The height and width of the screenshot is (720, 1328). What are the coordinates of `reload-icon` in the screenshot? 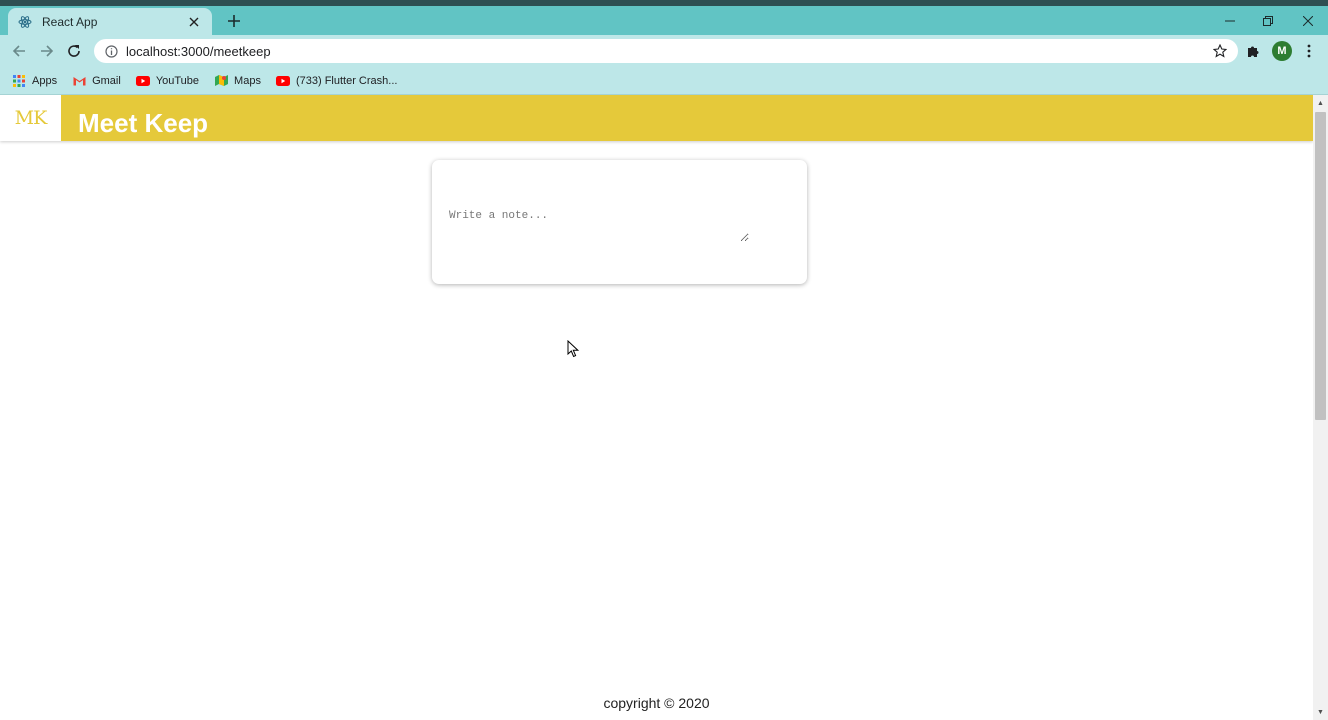 It's located at (74, 51).